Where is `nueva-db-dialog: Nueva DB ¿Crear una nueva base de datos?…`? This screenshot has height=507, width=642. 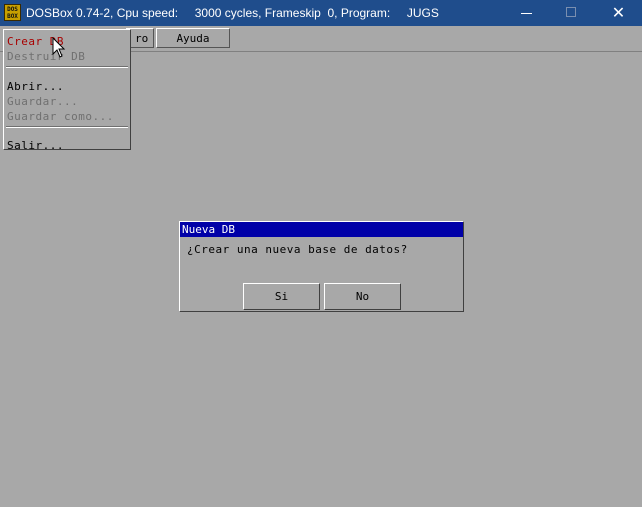 nueva-db-dialog: Nueva DB ¿Crear una nueva base de datos?… is located at coordinates (321, 266).